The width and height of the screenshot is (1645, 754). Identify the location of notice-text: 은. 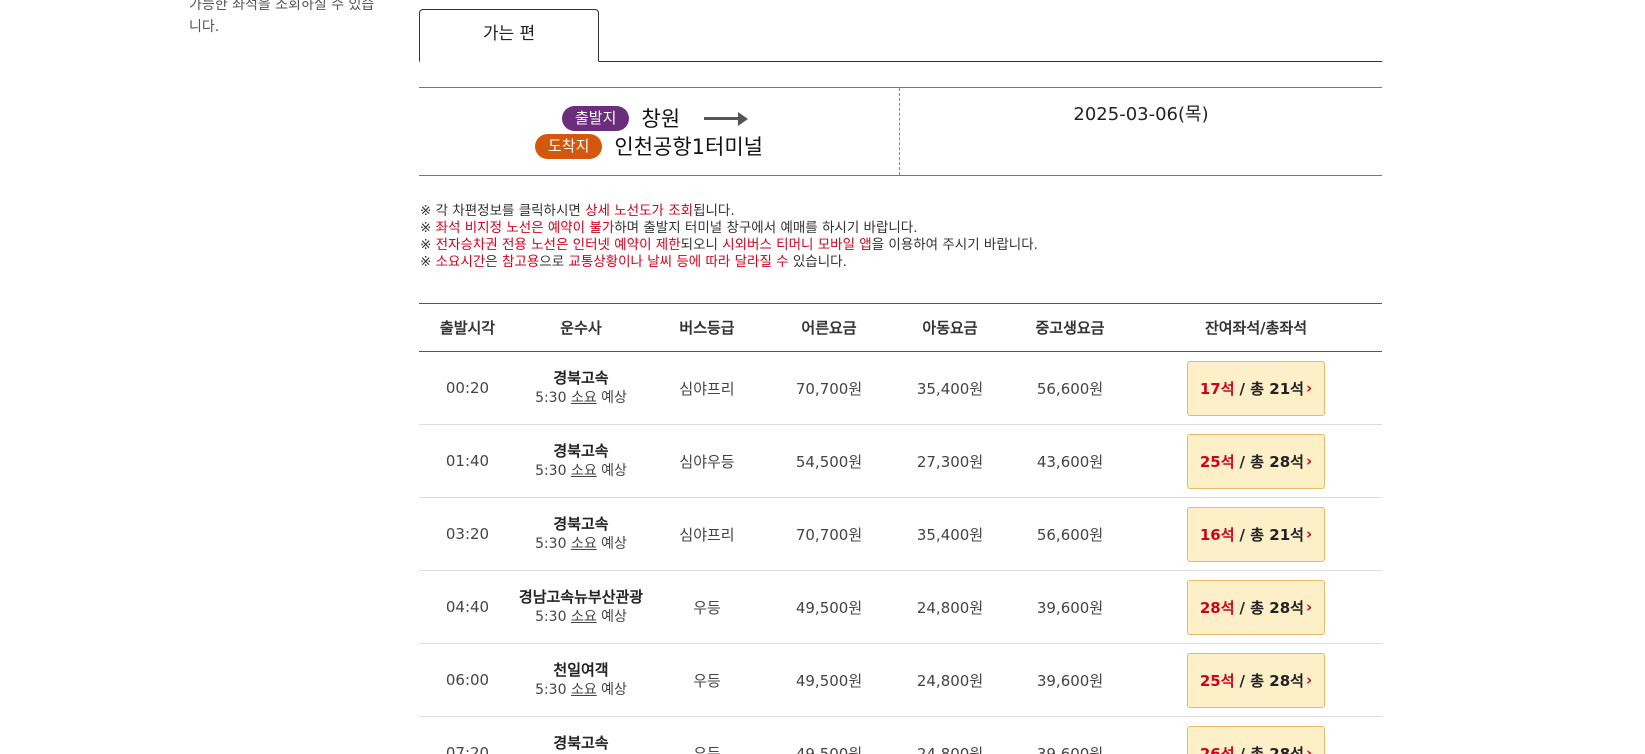
(494, 262).